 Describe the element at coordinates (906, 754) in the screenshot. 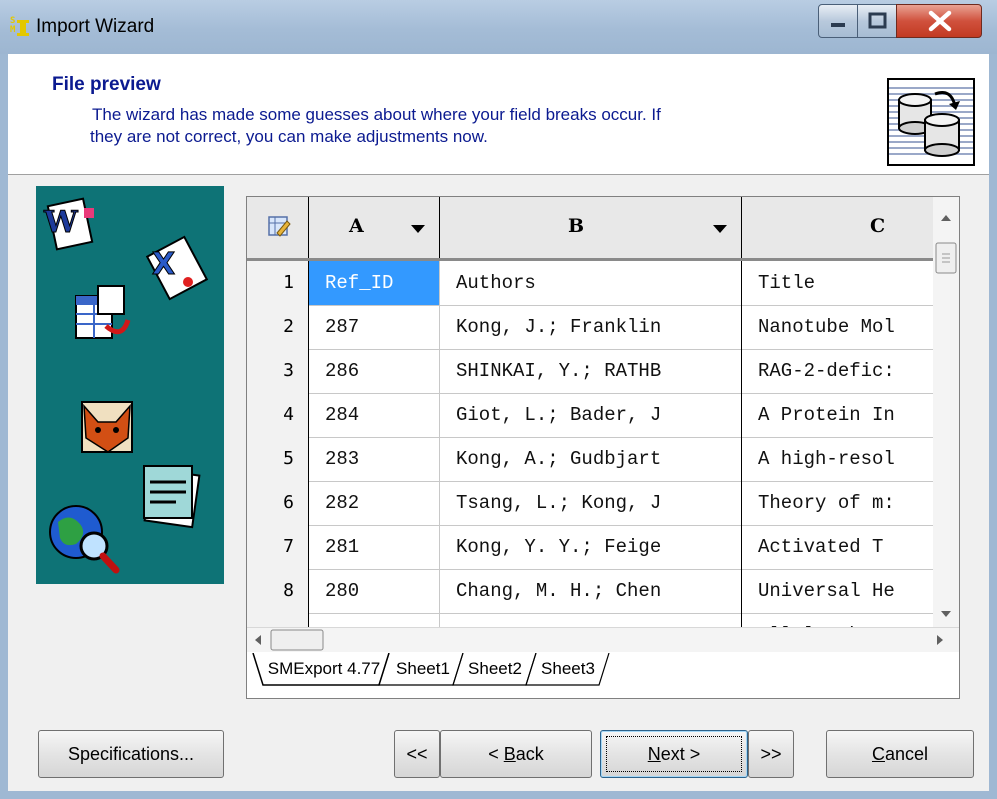

I see `cancel-rest: ancel` at that location.